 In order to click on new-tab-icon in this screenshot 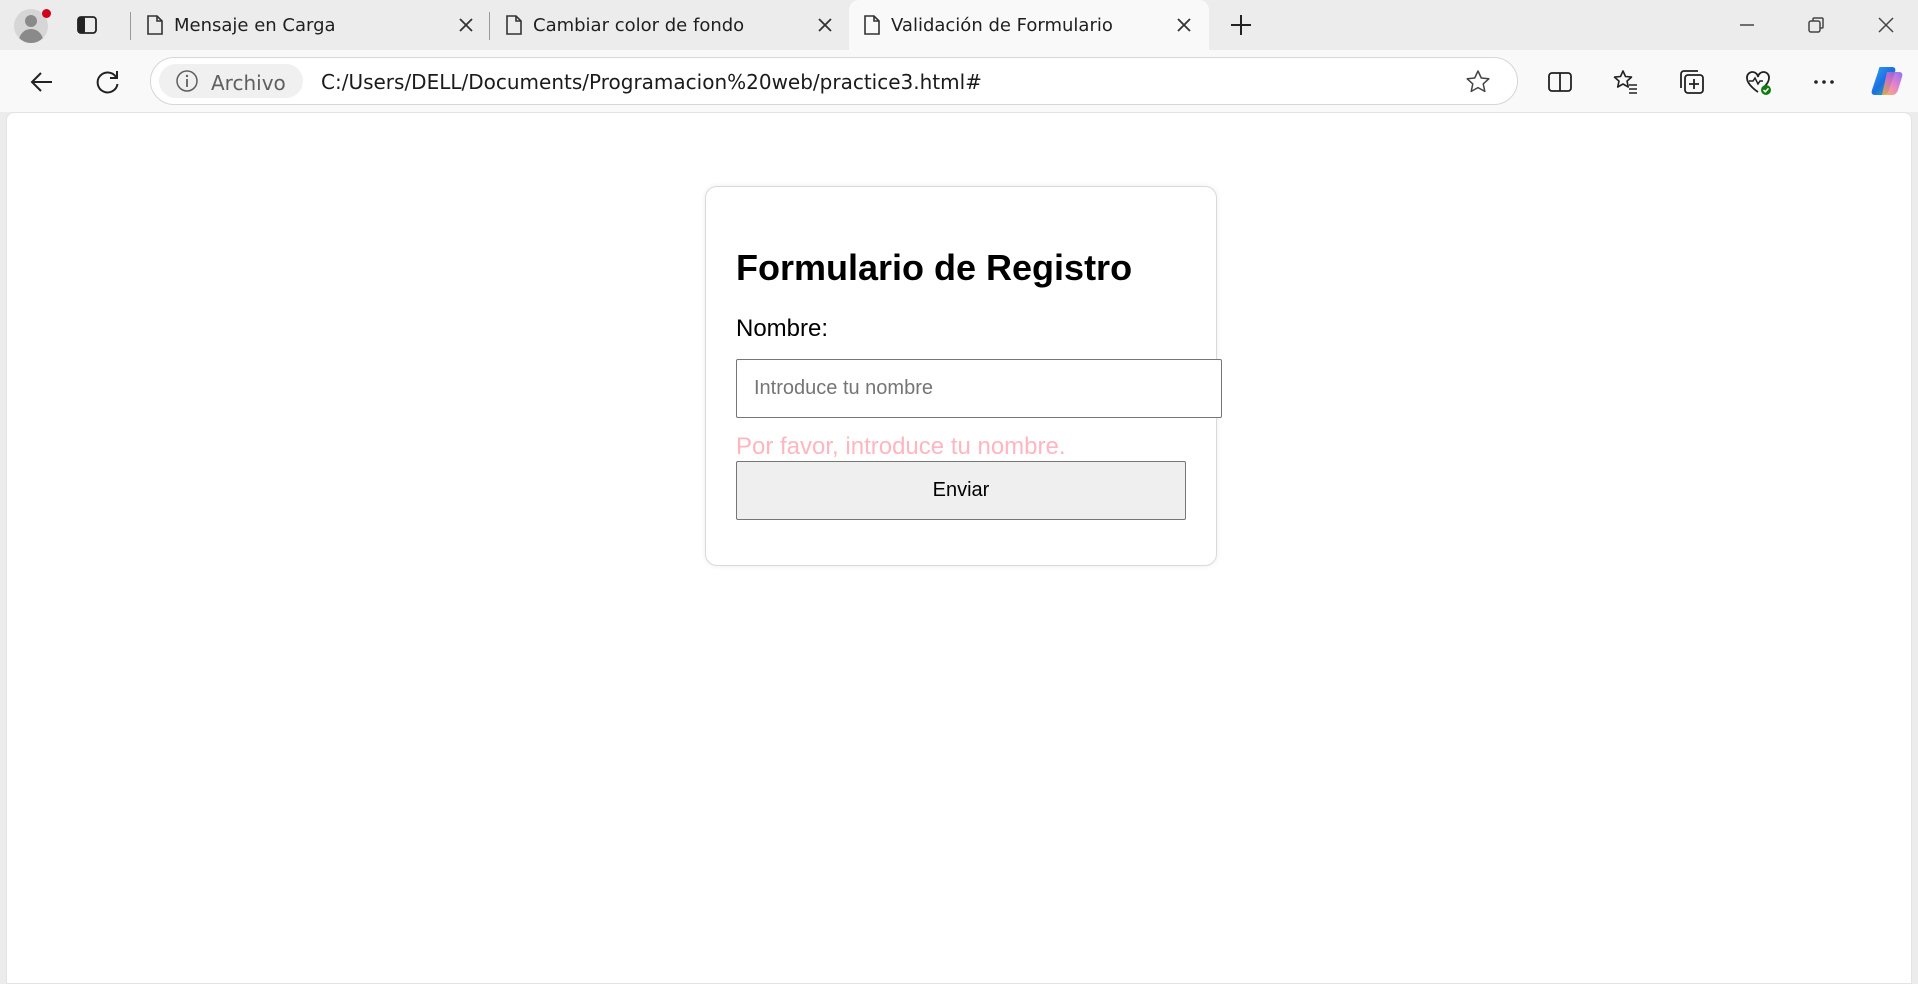, I will do `click(1241, 25)`.